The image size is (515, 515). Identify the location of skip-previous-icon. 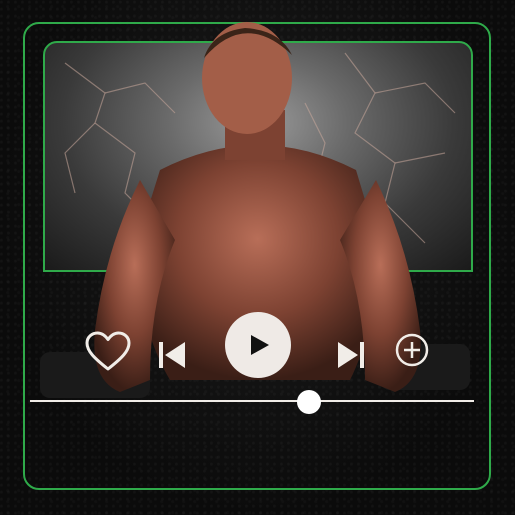
(172, 355).